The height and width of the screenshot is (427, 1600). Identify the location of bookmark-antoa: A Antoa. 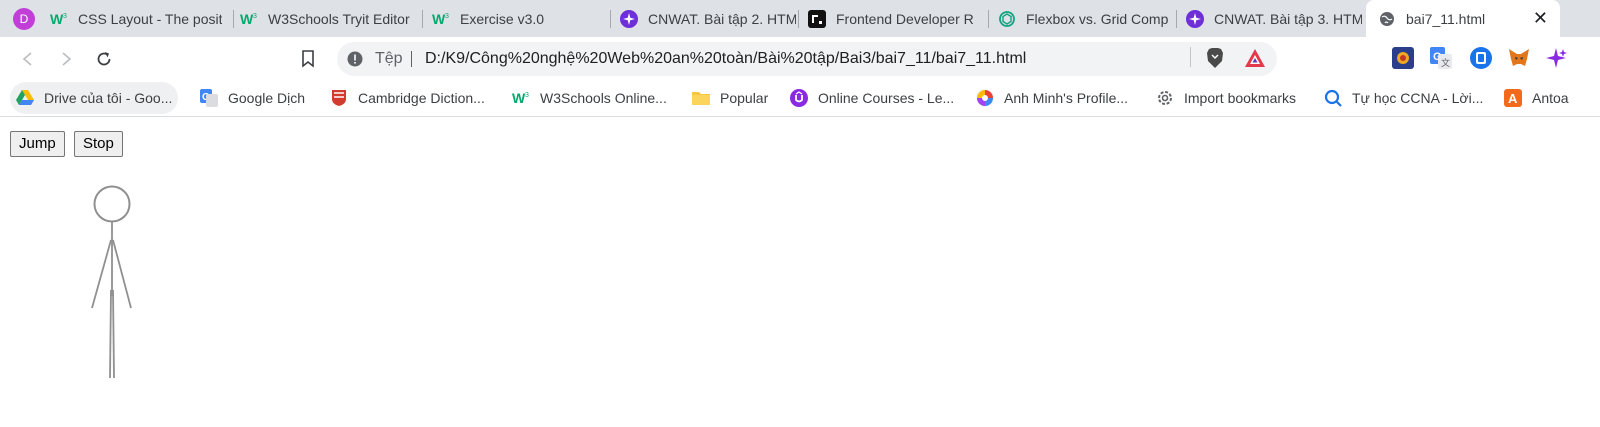
(1536, 98).